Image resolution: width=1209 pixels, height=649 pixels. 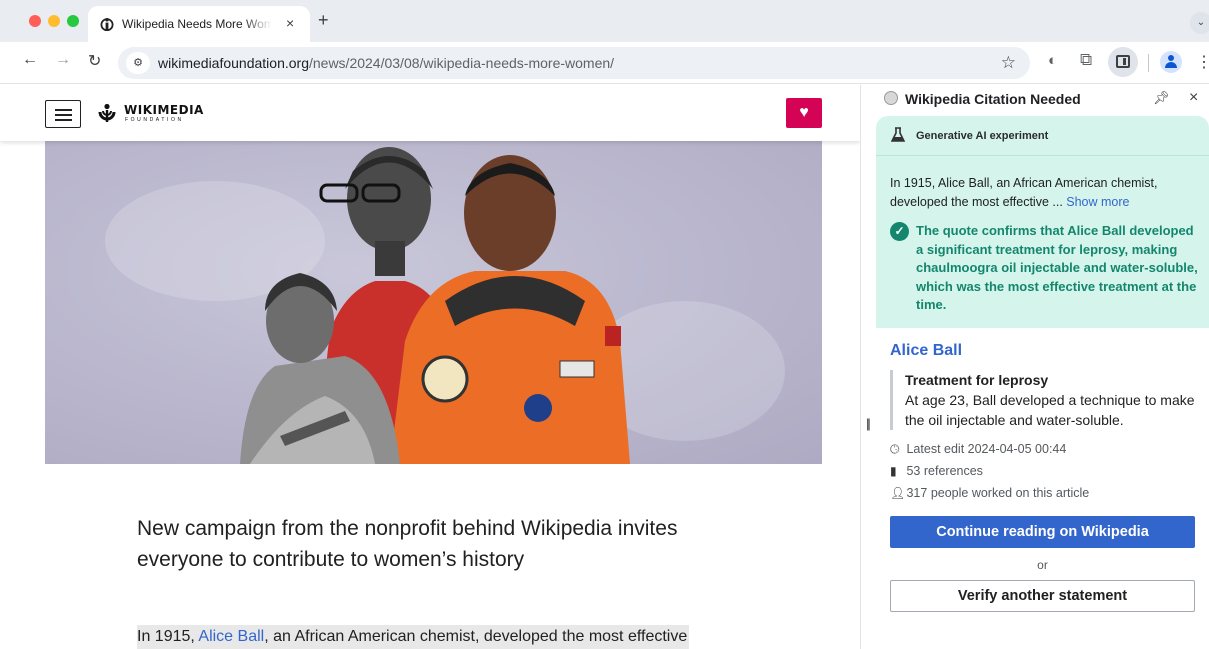 I want to click on bookmark-icon: ▮, so click(x=893, y=471).